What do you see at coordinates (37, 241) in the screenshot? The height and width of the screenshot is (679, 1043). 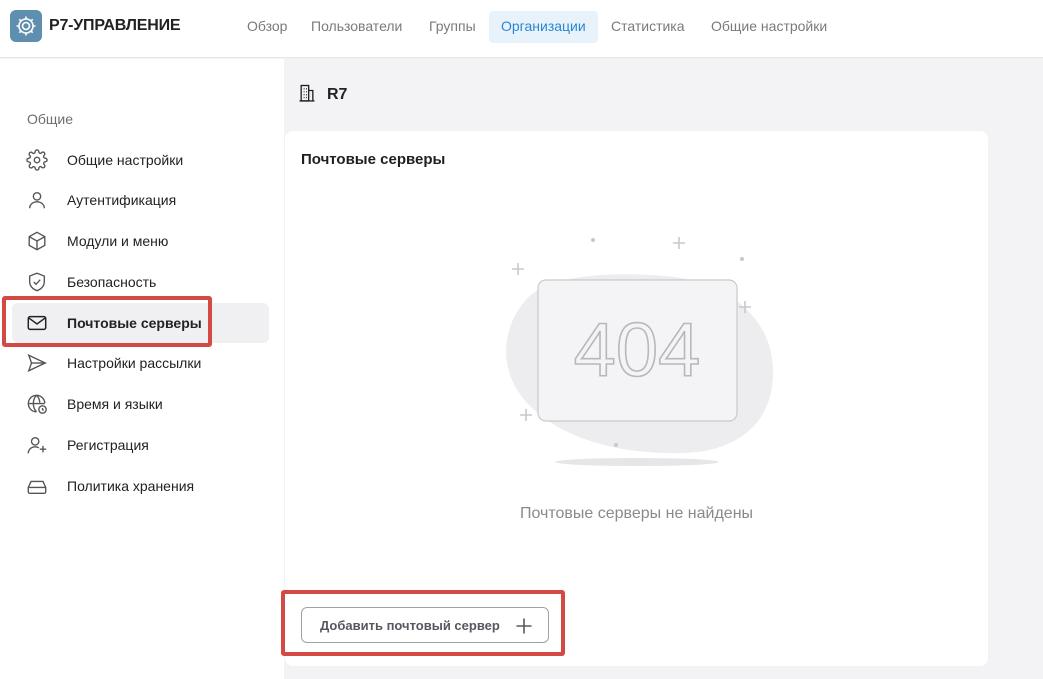 I see `cube-icon` at bounding box center [37, 241].